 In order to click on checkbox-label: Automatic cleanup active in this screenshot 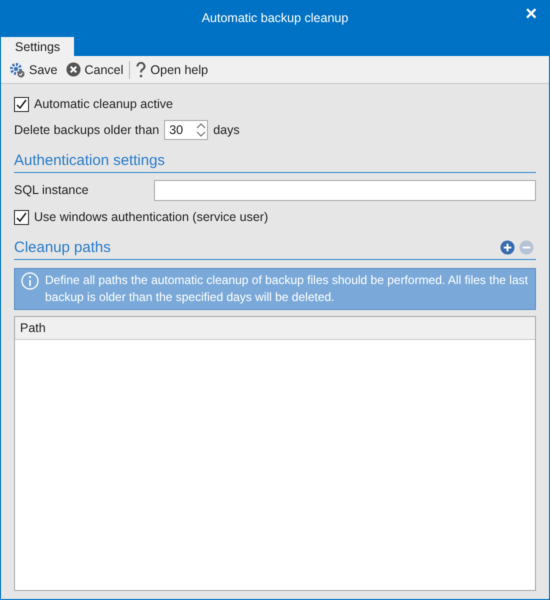, I will do `click(103, 104)`.